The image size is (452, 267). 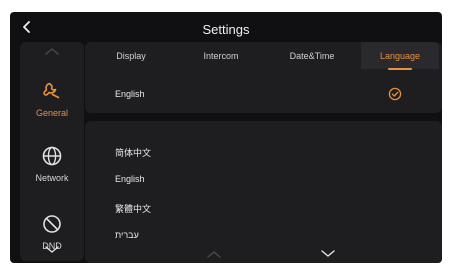 I want to click on language-option-traditional-chinese: 繁體中文, so click(x=133, y=208).